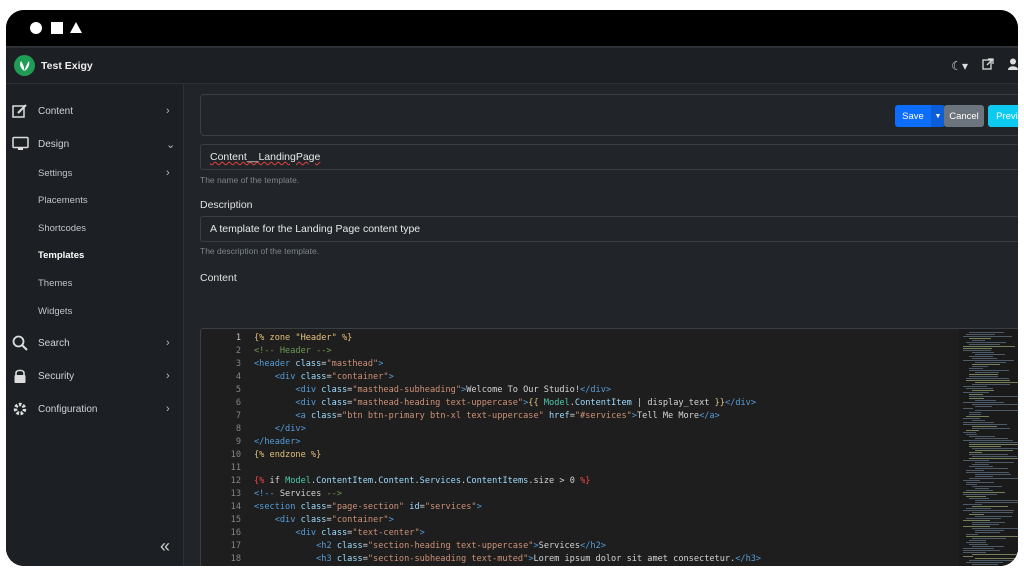 This screenshot has height=576, width=1024. I want to click on code-line: 9 </header>, so click(581, 443).